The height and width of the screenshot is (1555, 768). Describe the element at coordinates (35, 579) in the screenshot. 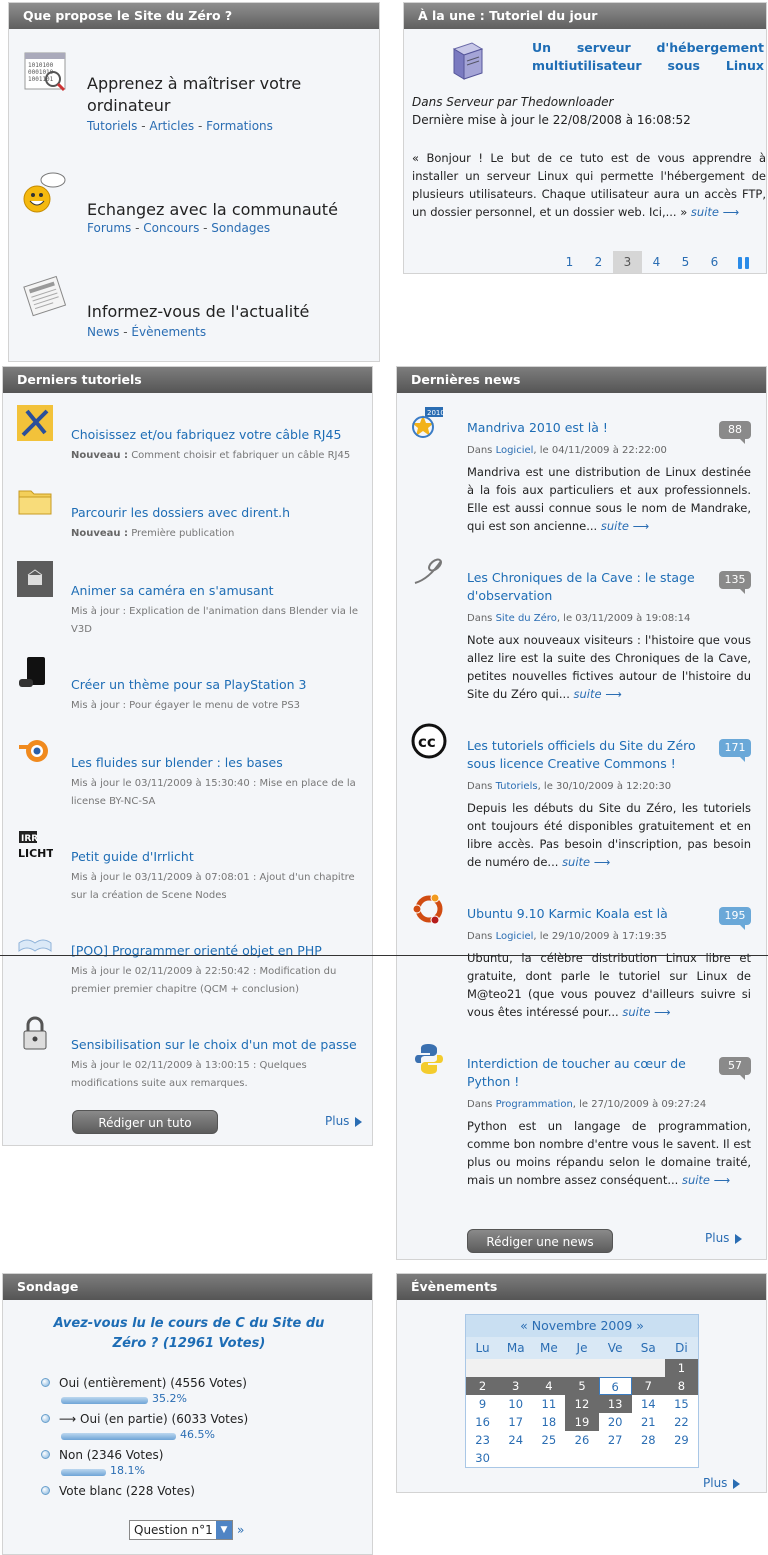

I see `camera-icon` at that location.